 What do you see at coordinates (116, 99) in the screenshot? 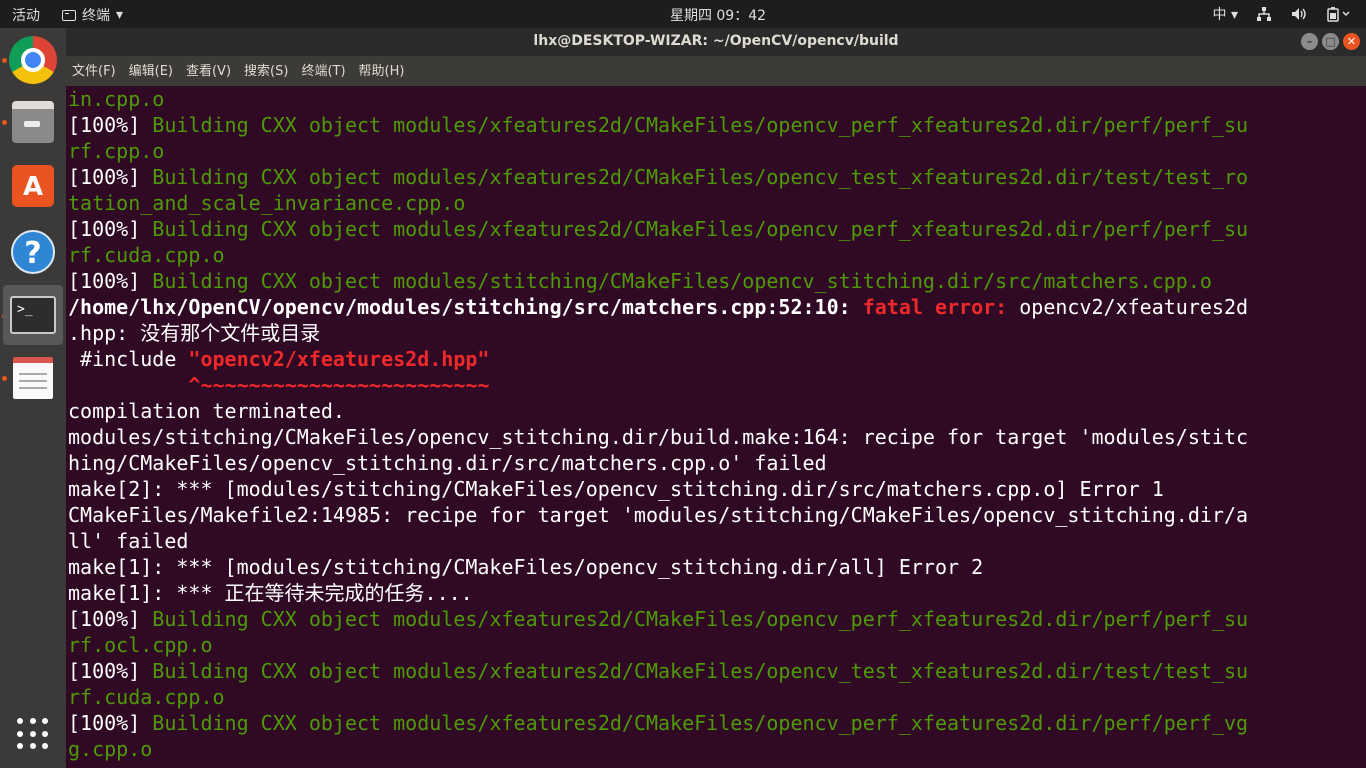
I see `terminal-line: in.cpp.o` at bounding box center [116, 99].